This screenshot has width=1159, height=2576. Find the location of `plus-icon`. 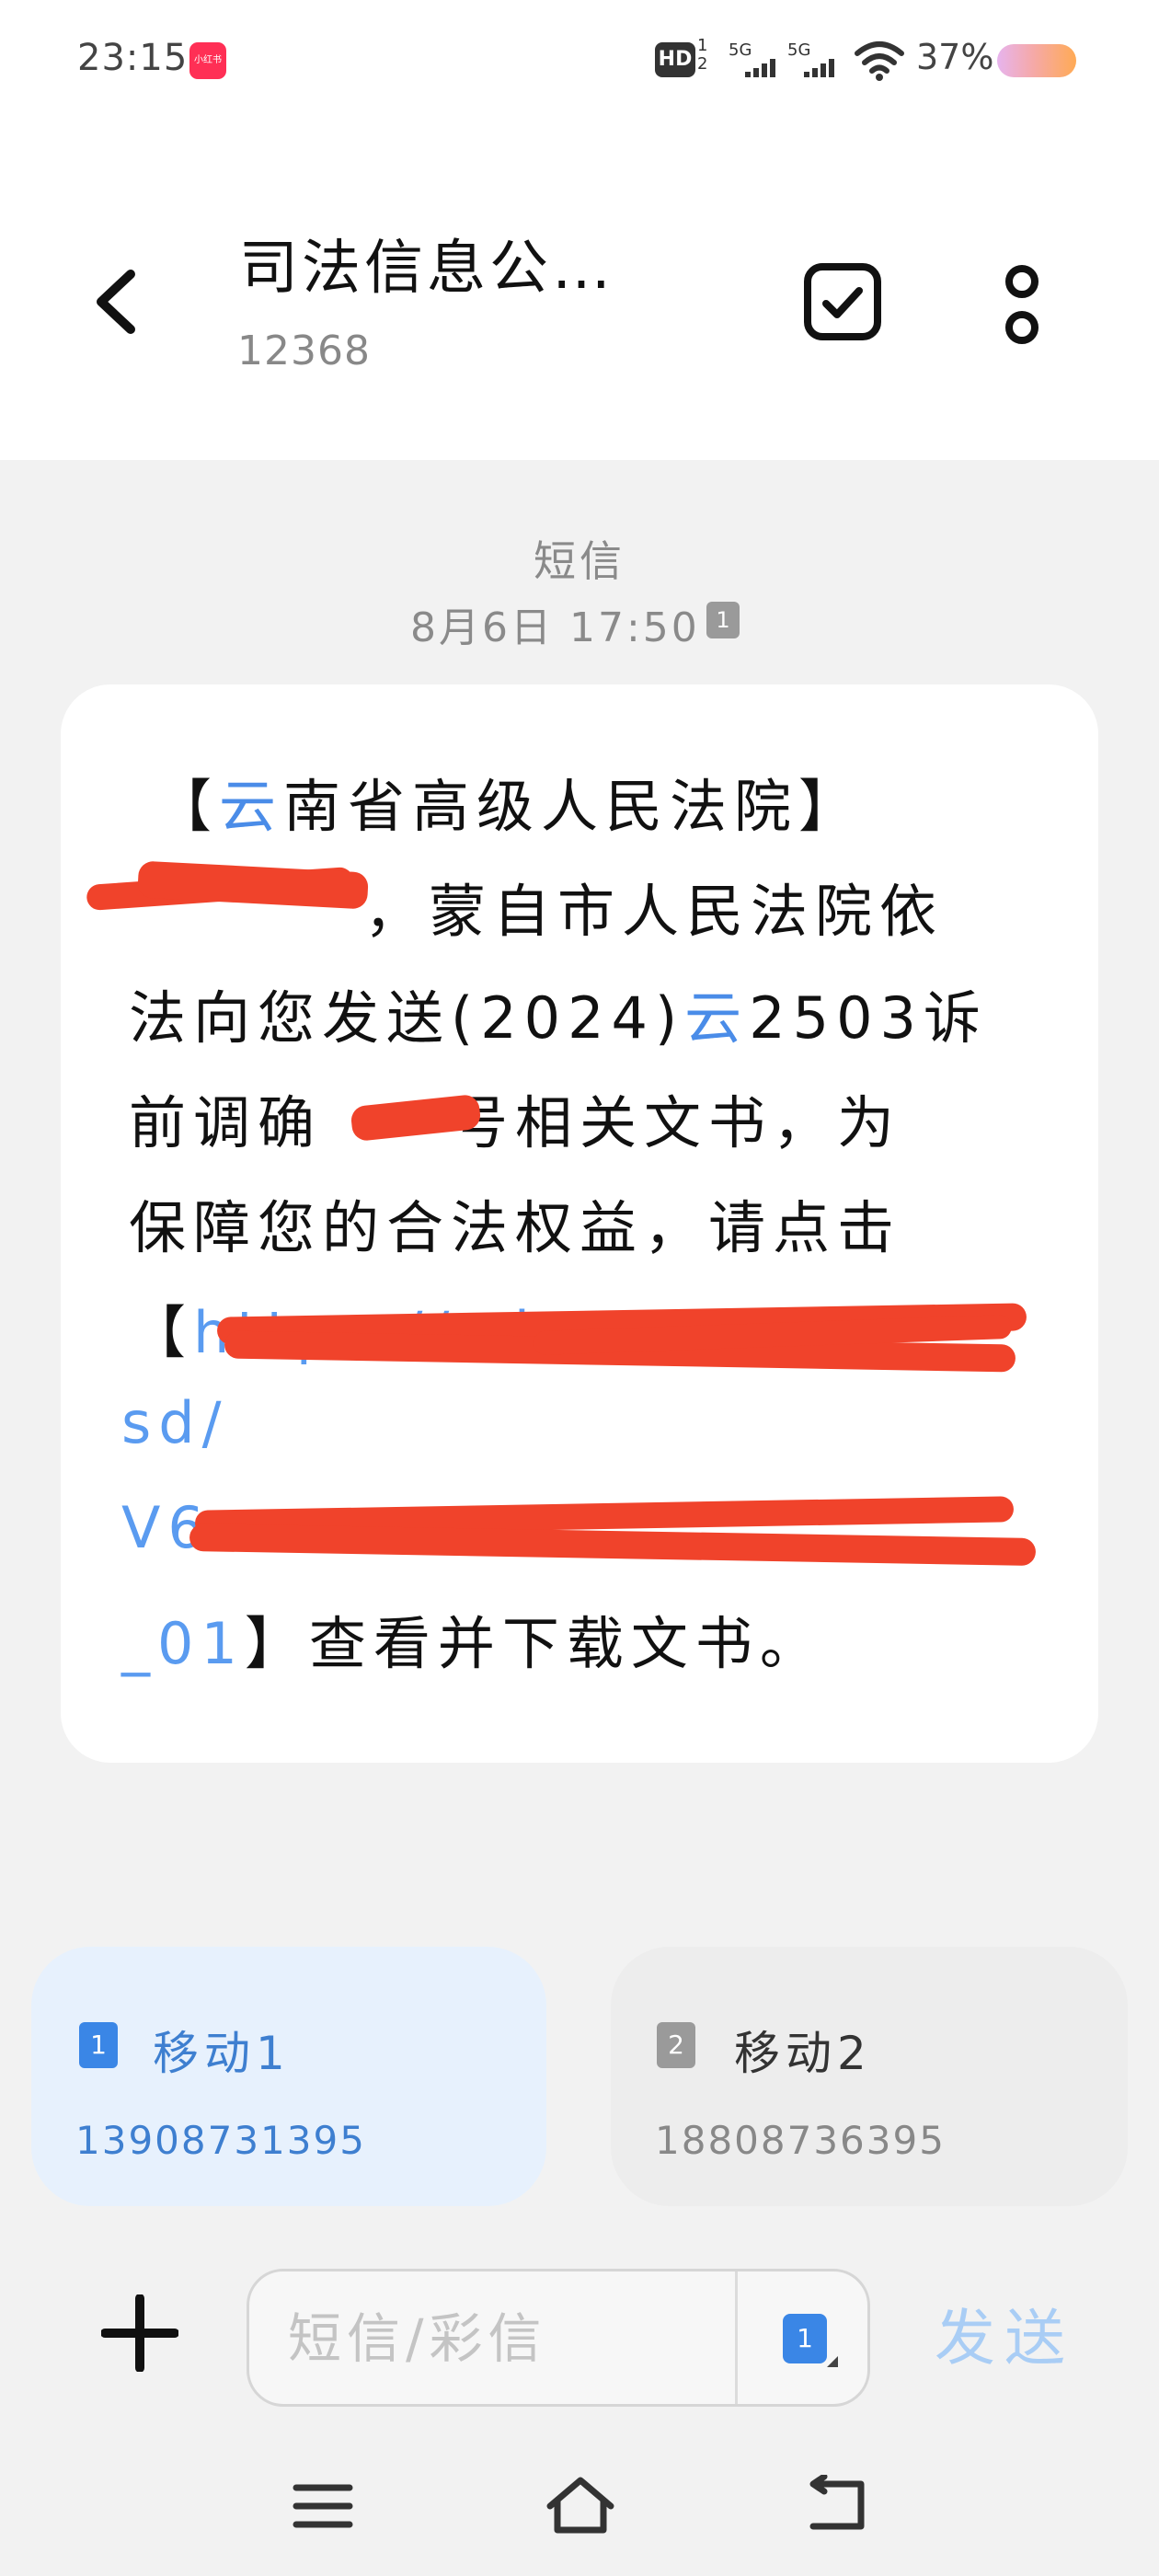

plus-icon is located at coordinates (139, 2333).